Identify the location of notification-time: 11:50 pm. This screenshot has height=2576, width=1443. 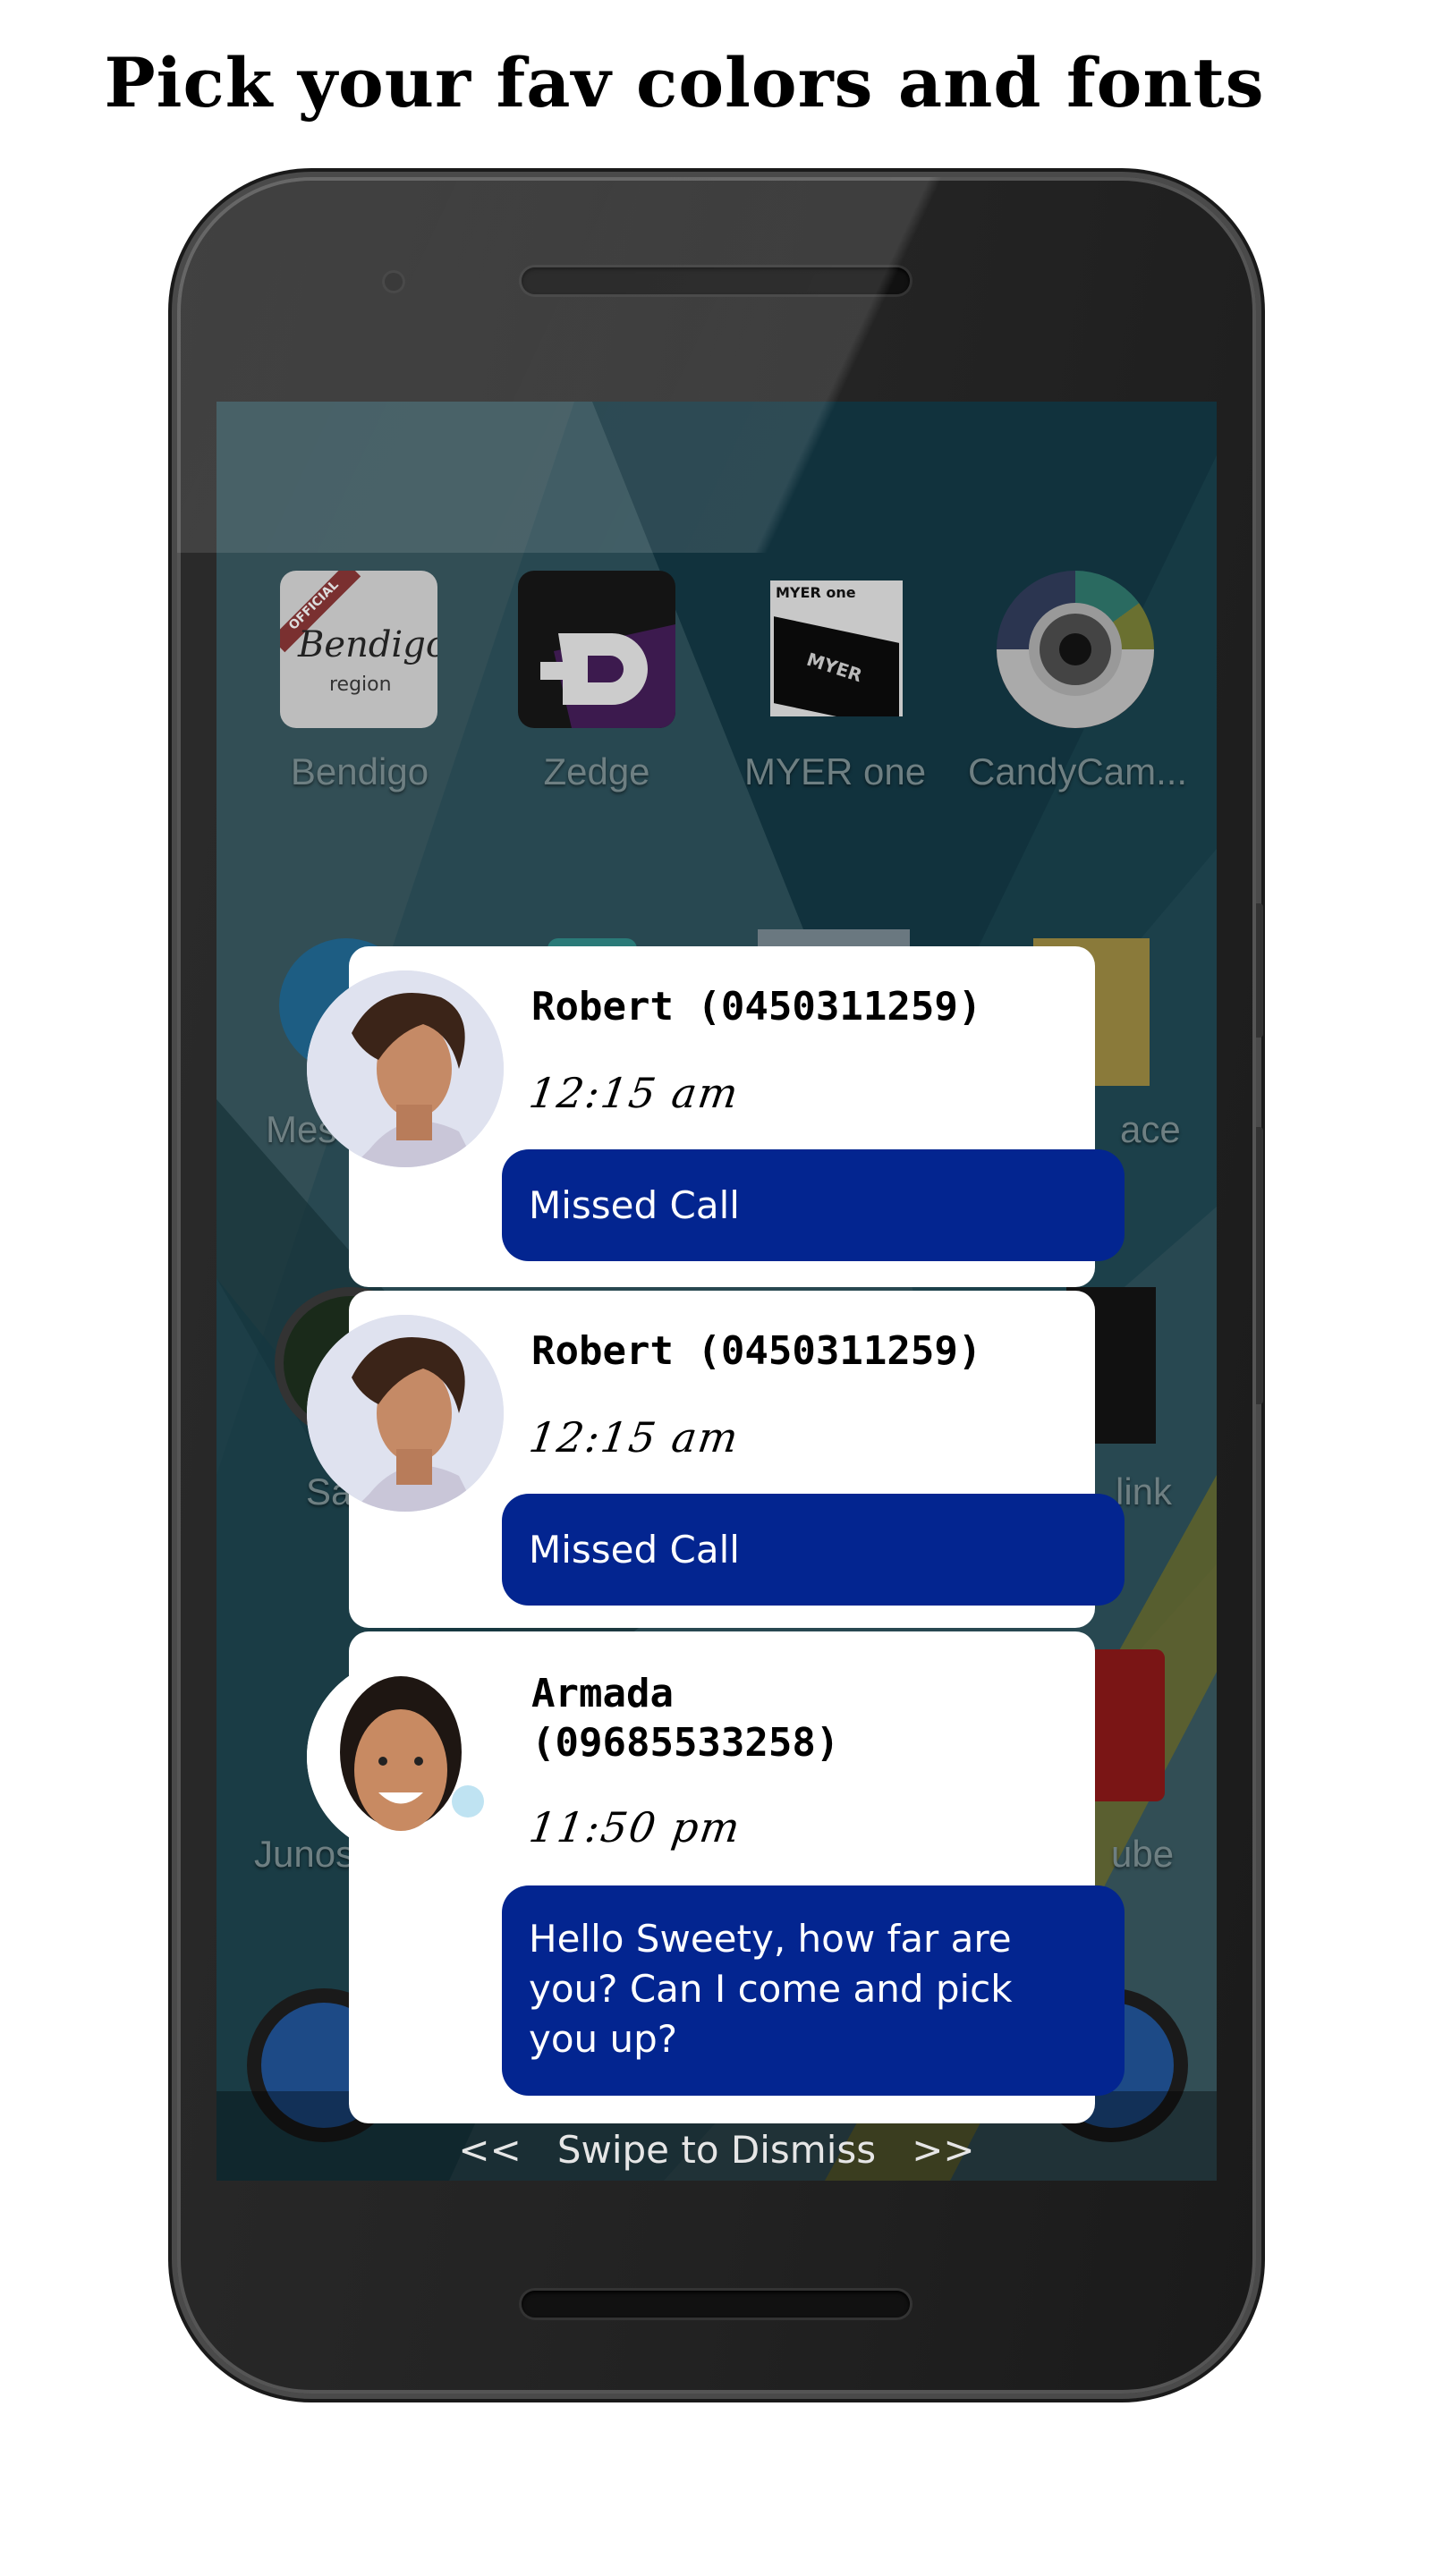
(635, 1827).